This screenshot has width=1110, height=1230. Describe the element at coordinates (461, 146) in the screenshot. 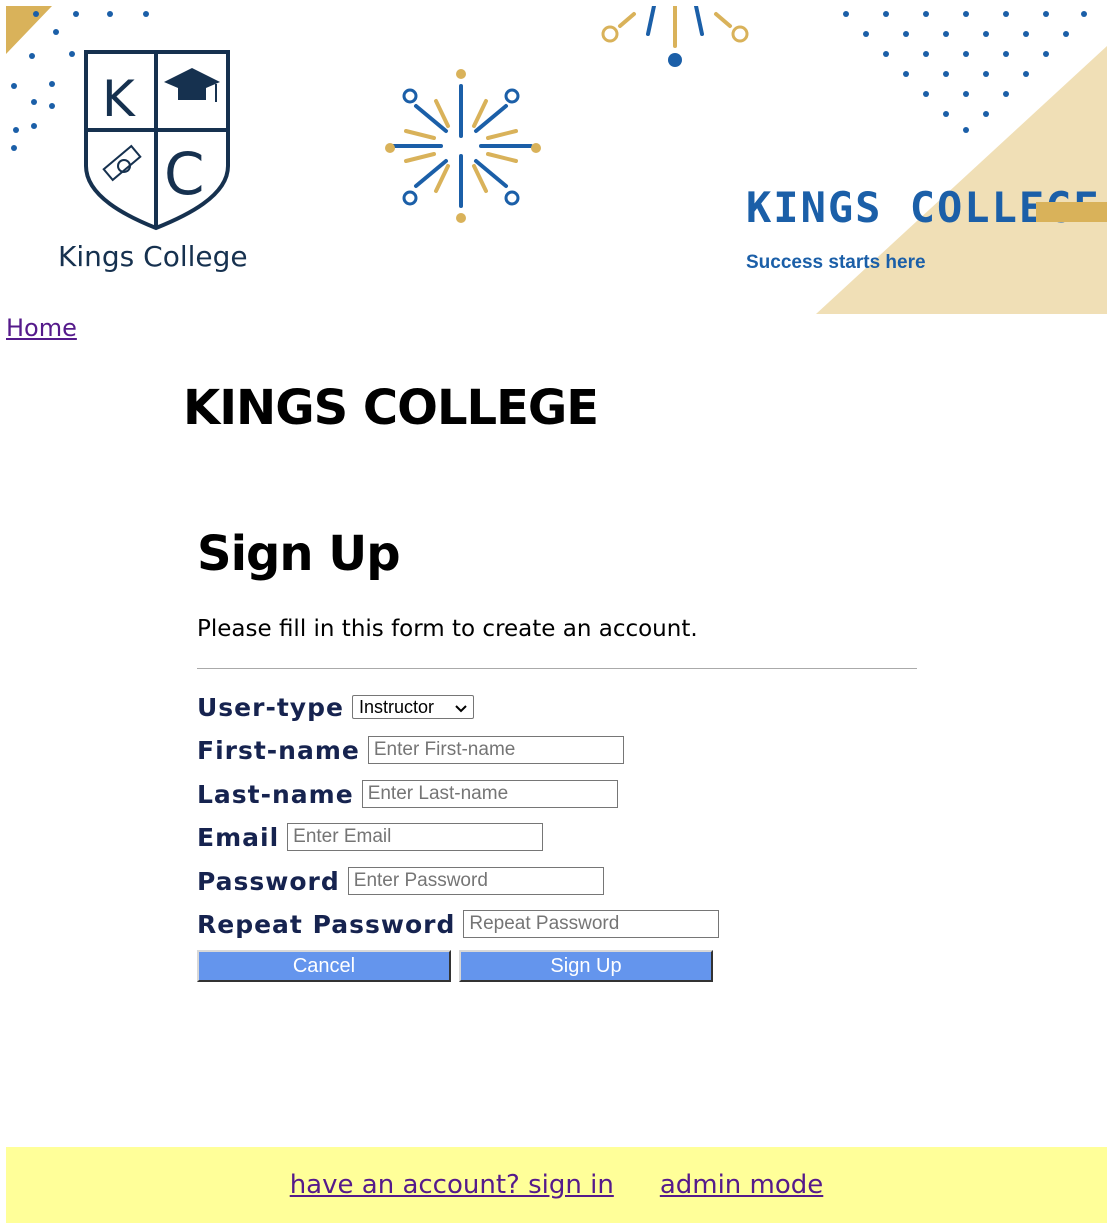

I see `starburst-icon` at that location.